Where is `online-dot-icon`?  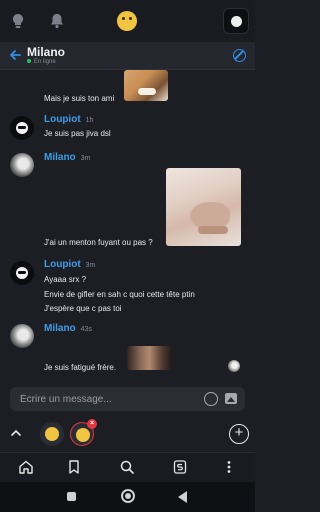 online-dot-icon is located at coordinates (29, 61).